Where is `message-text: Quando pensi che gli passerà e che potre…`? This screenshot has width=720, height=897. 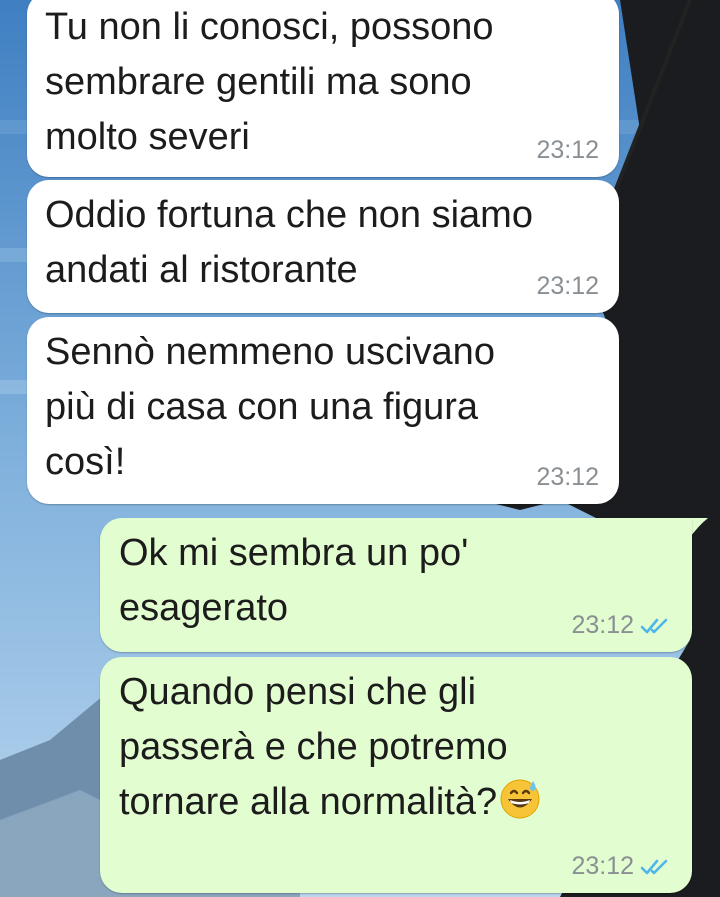
message-text: Quando pensi che gli passerà e che potre… is located at coordinates (395, 747).